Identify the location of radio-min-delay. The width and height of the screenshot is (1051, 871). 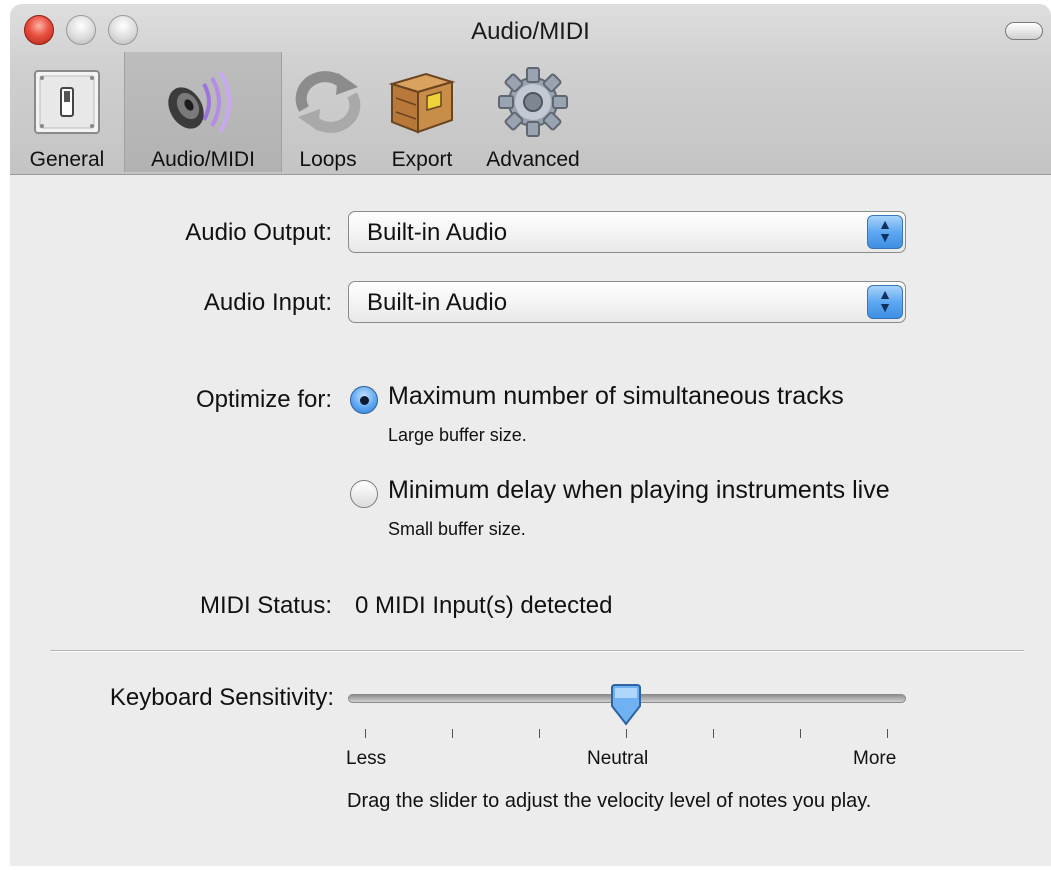
(364, 494).